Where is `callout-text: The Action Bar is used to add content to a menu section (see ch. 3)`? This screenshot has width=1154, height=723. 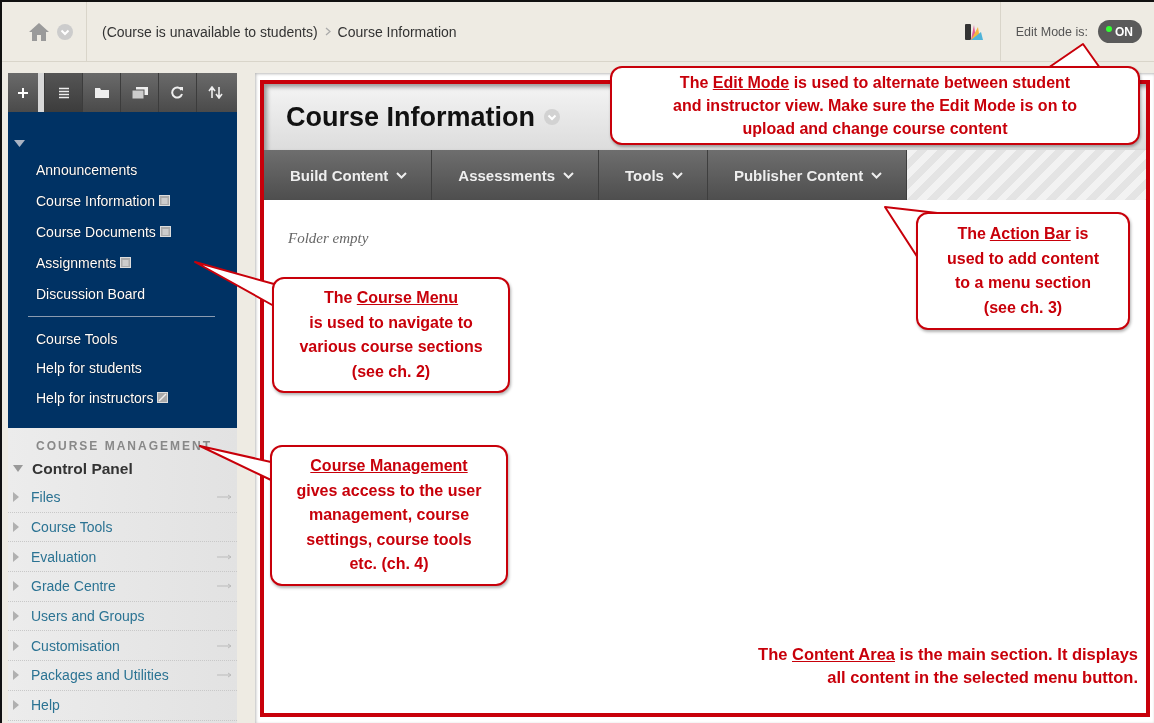
callout-text: The Action Bar is used to add content to a menu section (see ch. 3) is located at coordinates (1023, 271).